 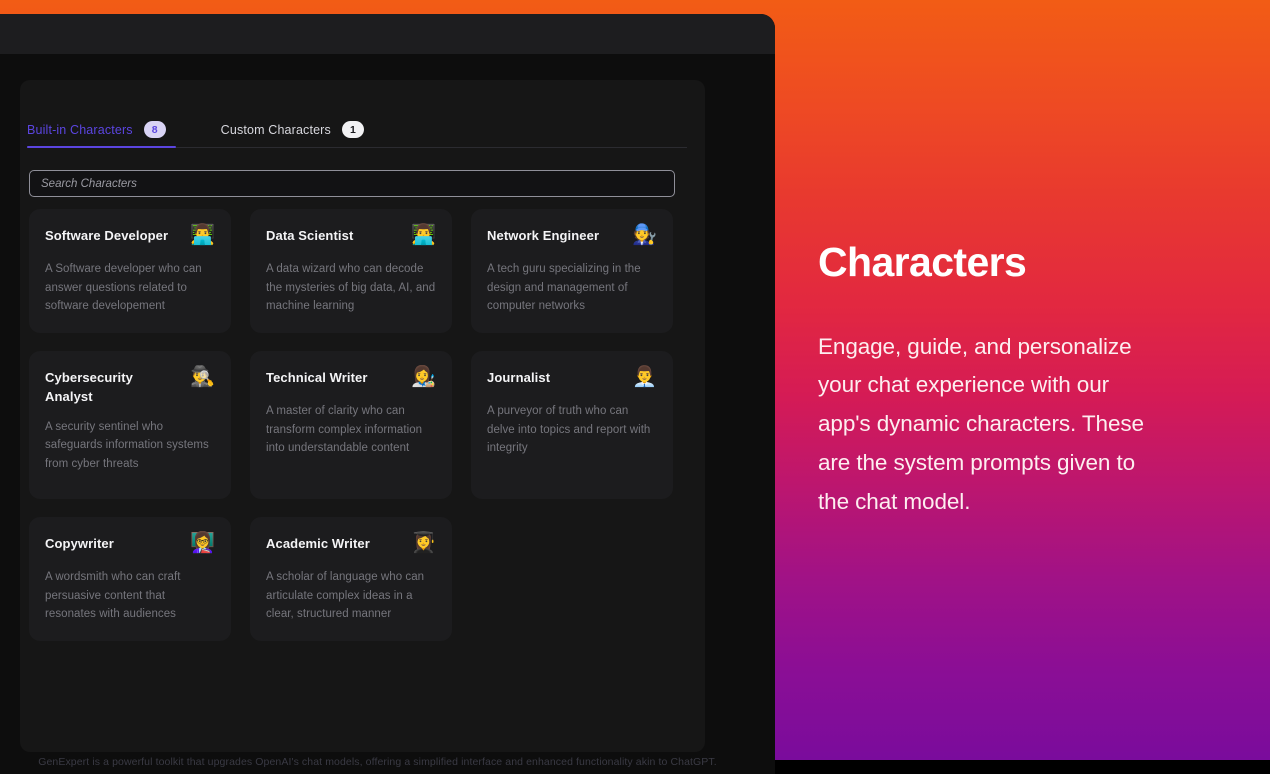 I want to click on tab-label: Built-in Characters, so click(x=80, y=130).